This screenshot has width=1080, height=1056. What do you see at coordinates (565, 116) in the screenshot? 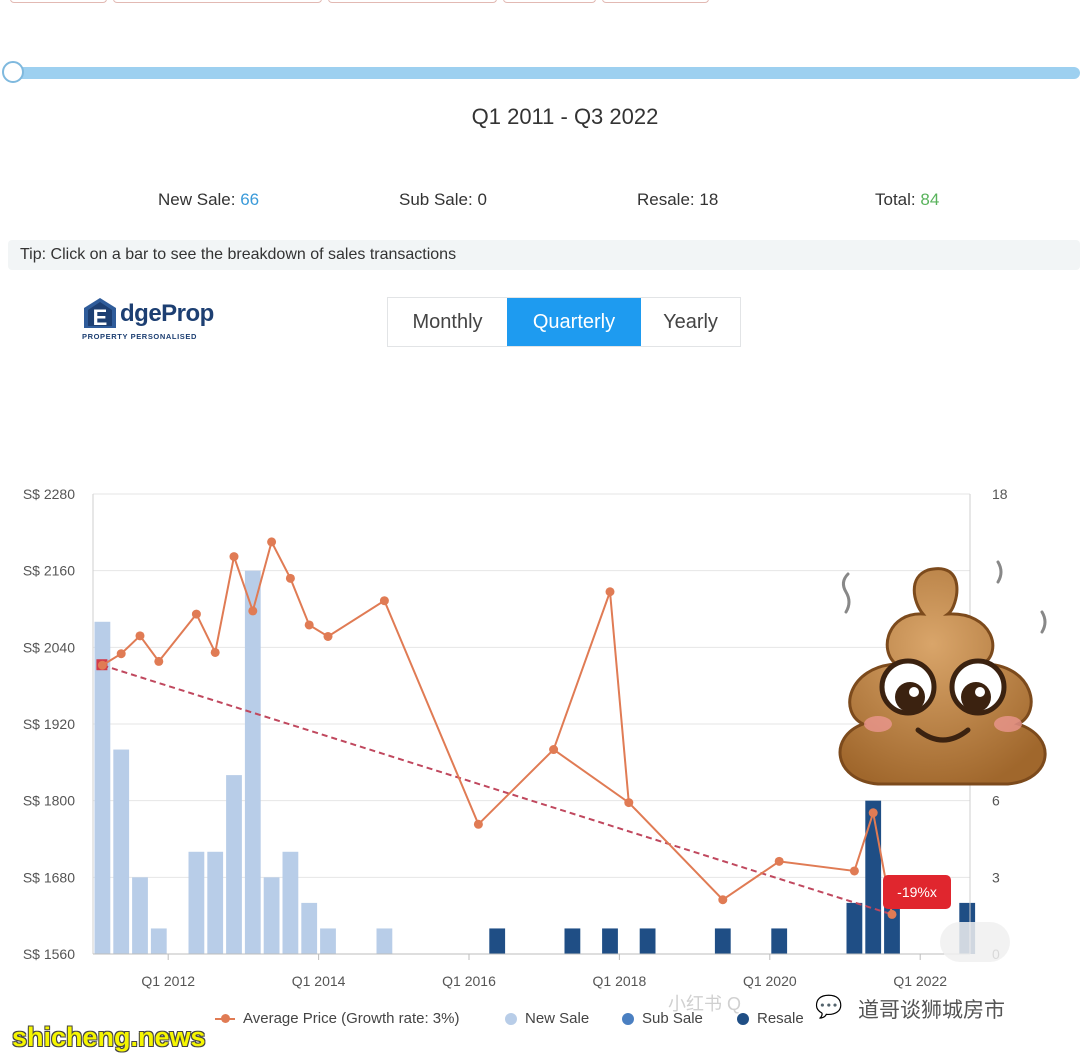
I see `period-label: Q1 2011 - Q3 2022` at bounding box center [565, 116].